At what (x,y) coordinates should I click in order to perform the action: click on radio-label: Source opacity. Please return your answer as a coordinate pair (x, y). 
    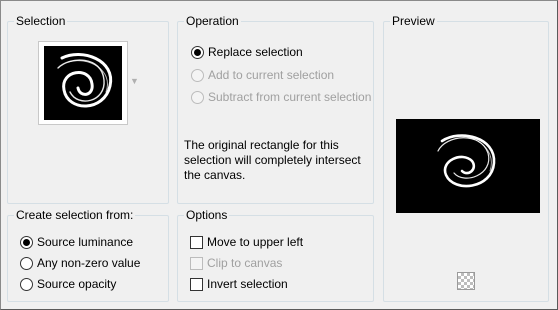
    Looking at the image, I should click on (77, 284).